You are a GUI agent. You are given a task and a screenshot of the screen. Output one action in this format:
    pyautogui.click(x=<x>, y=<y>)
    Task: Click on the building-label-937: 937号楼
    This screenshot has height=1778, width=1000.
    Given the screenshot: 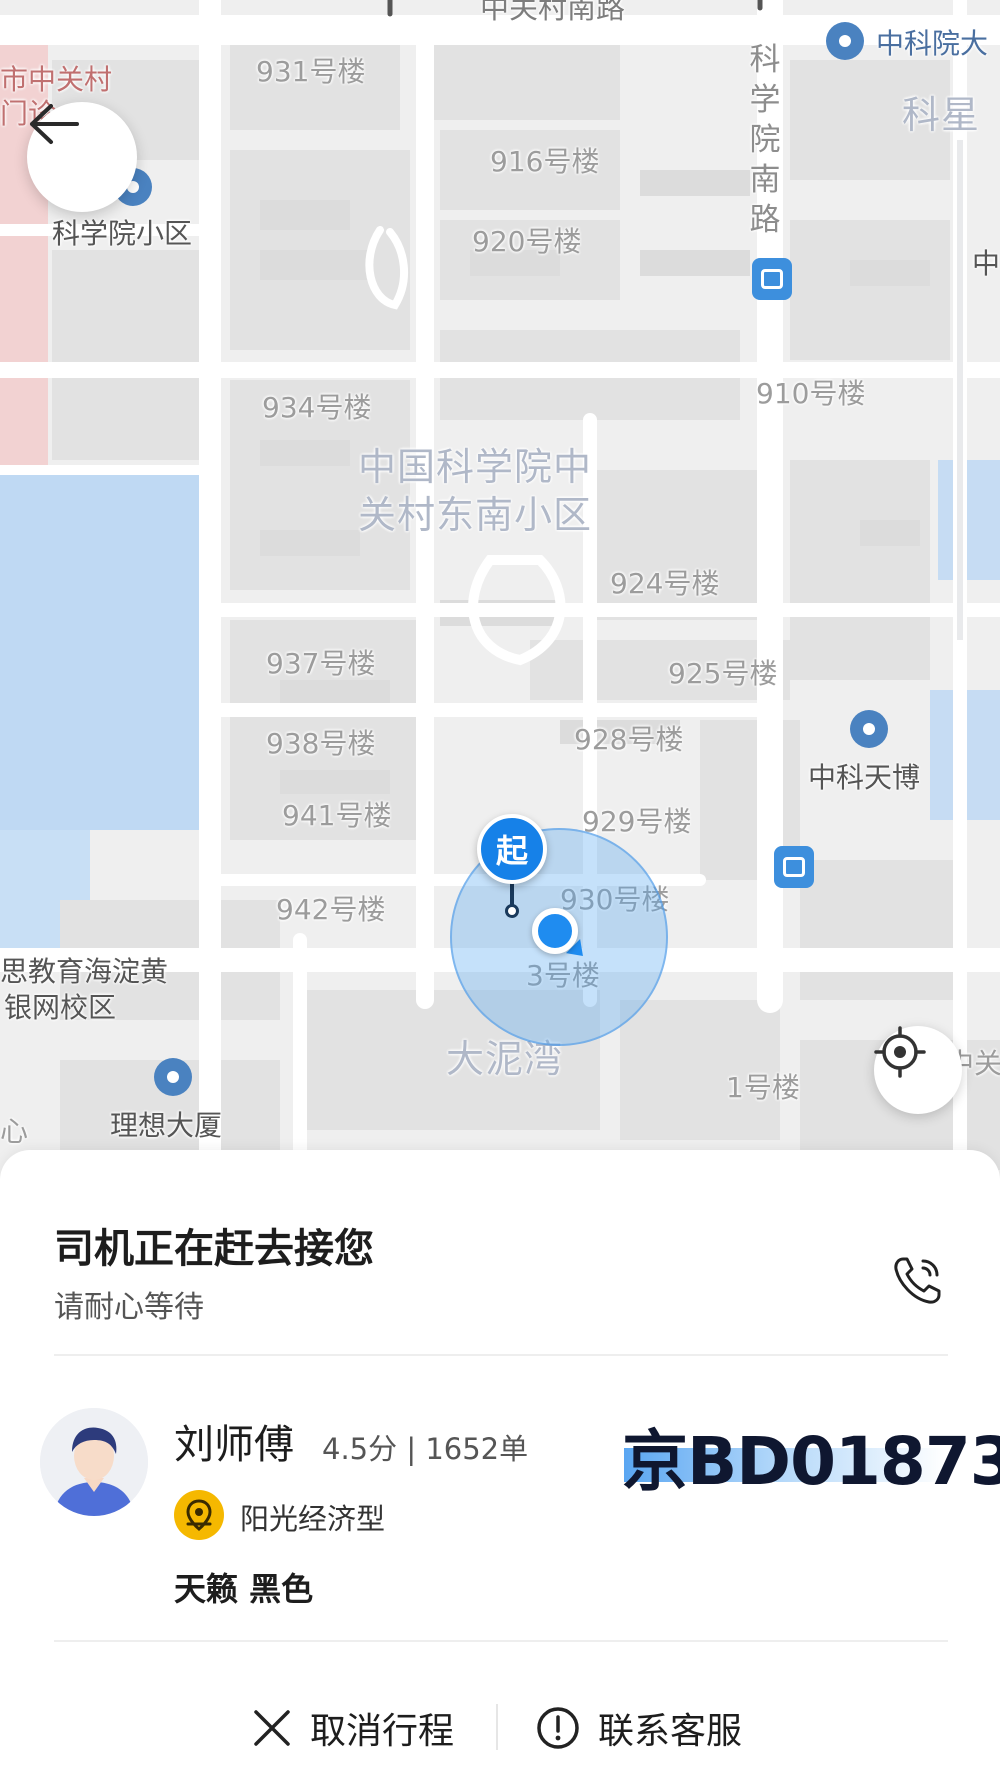 What is the action you would take?
    pyautogui.click(x=321, y=663)
    